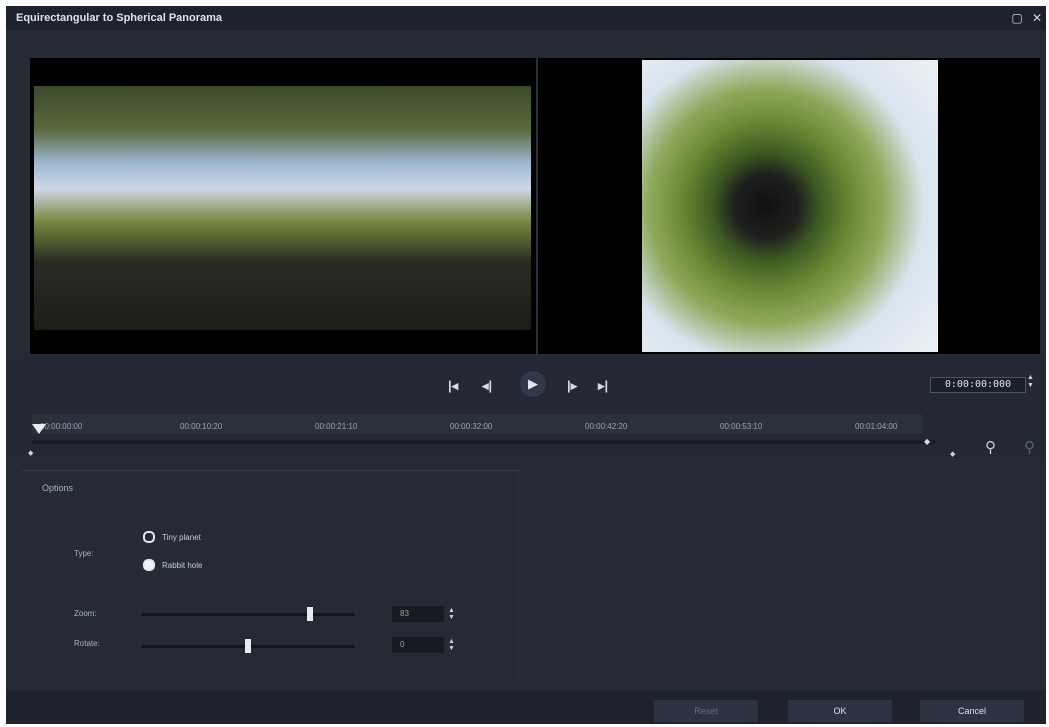 The height and width of the screenshot is (727, 1049). I want to click on zoom-out-icon: ⚲, so click(1029, 447).